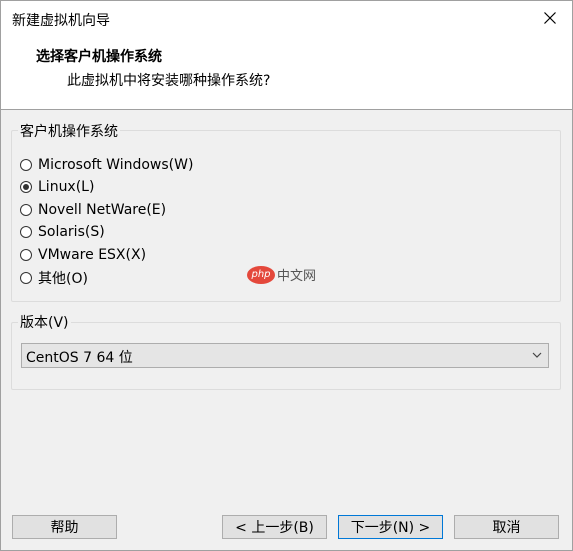 The image size is (573, 551). What do you see at coordinates (92, 255) in the screenshot?
I see `radio-label: VMware ESX(X)` at bounding box center [92, 255].